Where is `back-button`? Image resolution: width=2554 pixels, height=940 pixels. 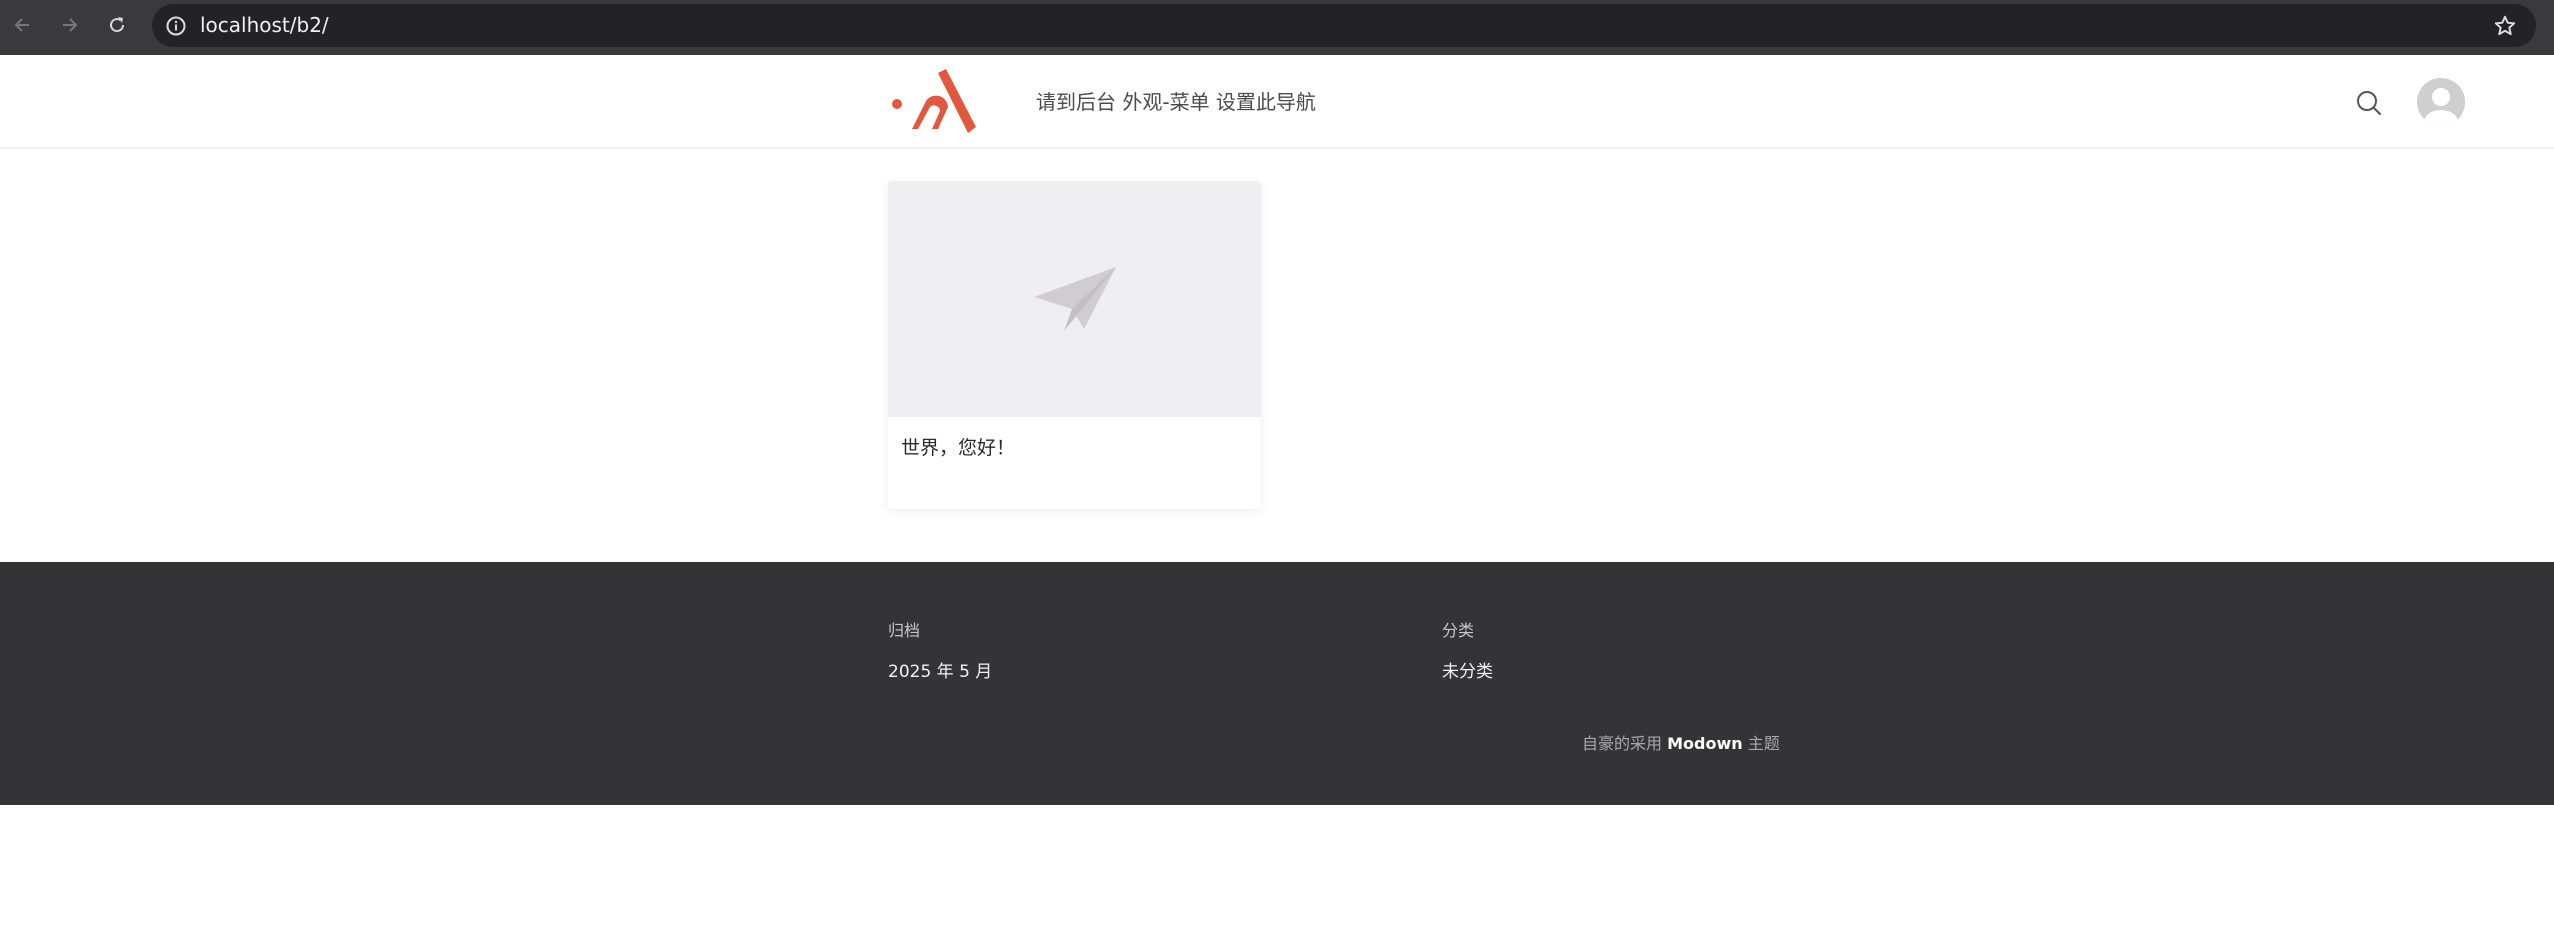 back-button is located at coordinates (23, 25).